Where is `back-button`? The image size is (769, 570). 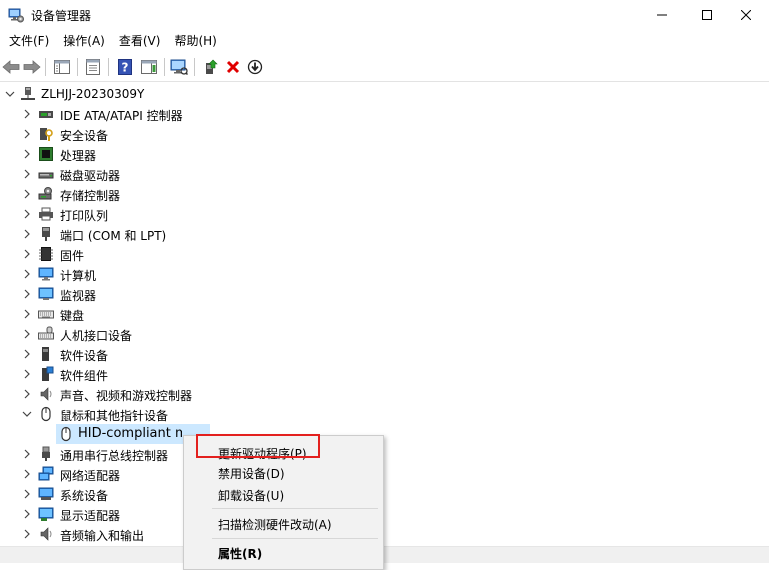 back-button is located at coordinates (11, 67).